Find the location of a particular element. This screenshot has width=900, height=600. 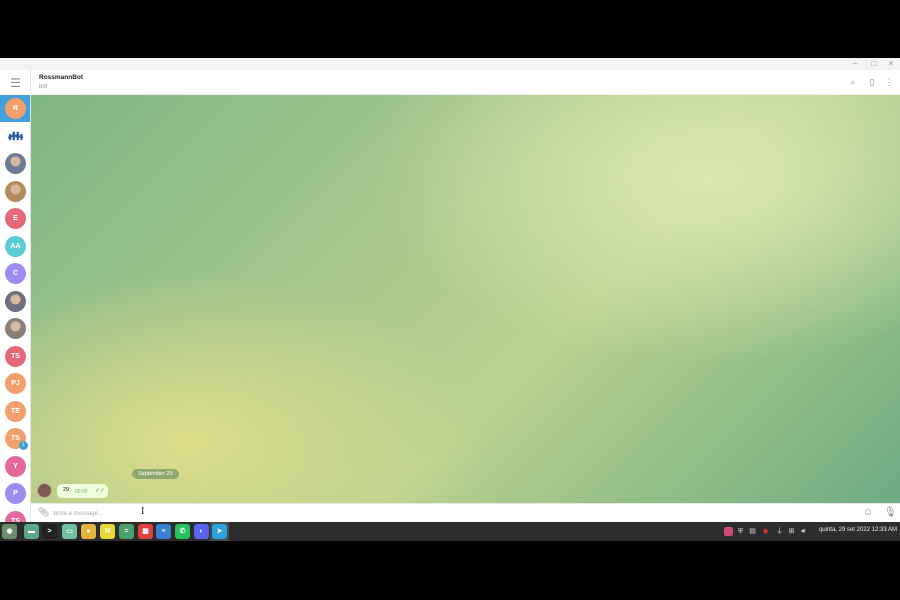

network-icon: ⊞ is located at coordinates (791, 531).